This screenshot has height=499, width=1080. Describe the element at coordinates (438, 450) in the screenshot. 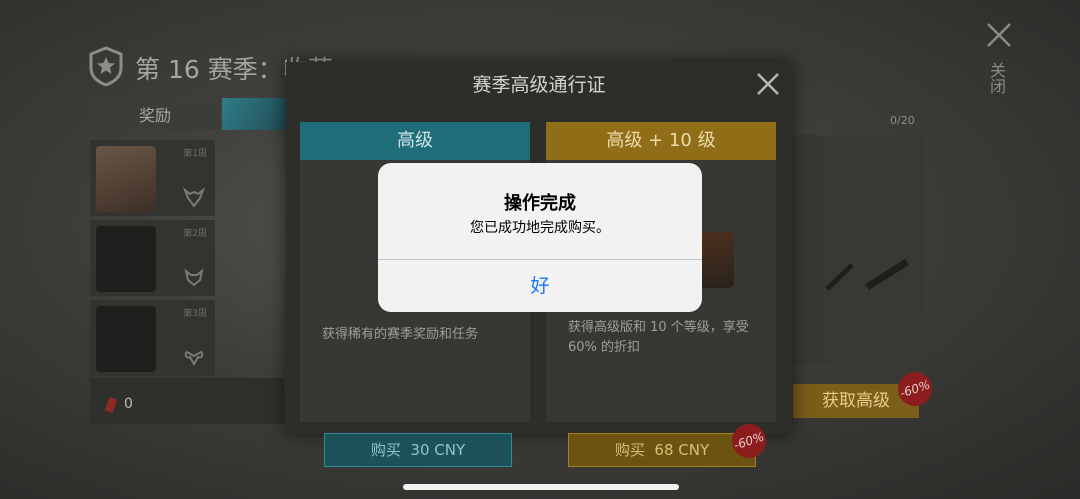

I see `price: 30 CNY` at that location.